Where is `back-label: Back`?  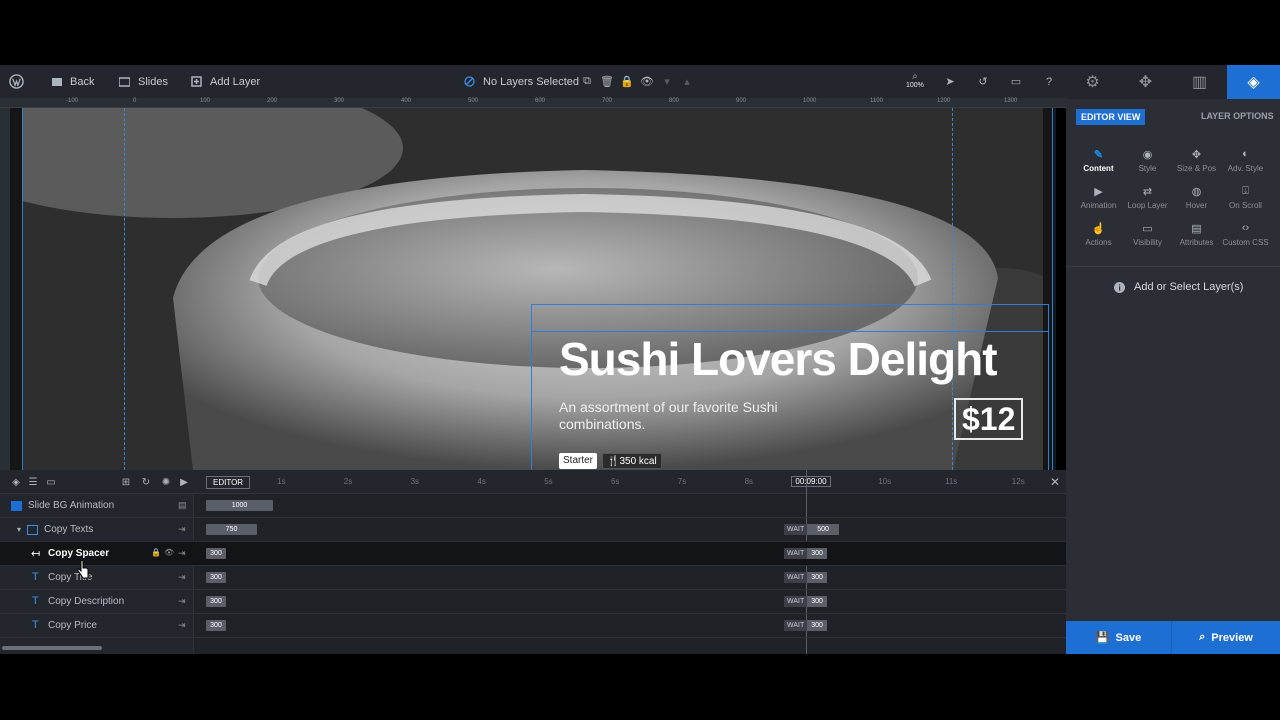
back-label: Back is located at coordinates (82, 81).